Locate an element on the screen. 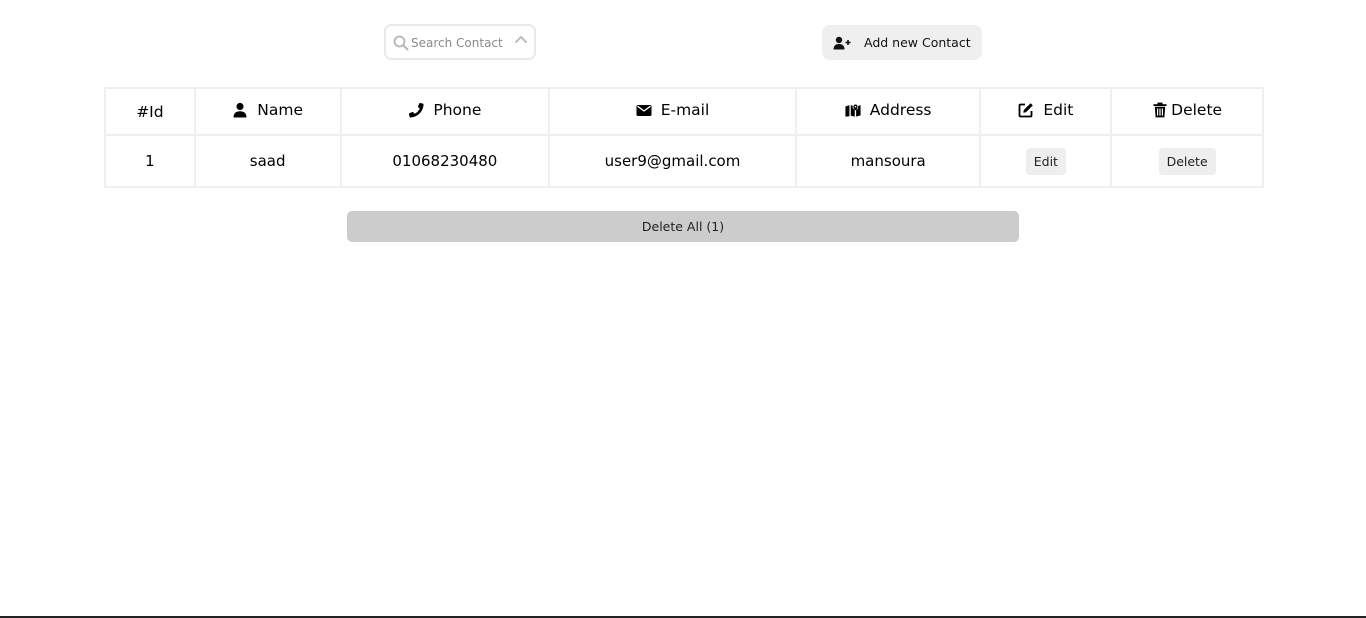 The image size is (1366, 618). header-id: #Id is located at coordinates (150, 111).